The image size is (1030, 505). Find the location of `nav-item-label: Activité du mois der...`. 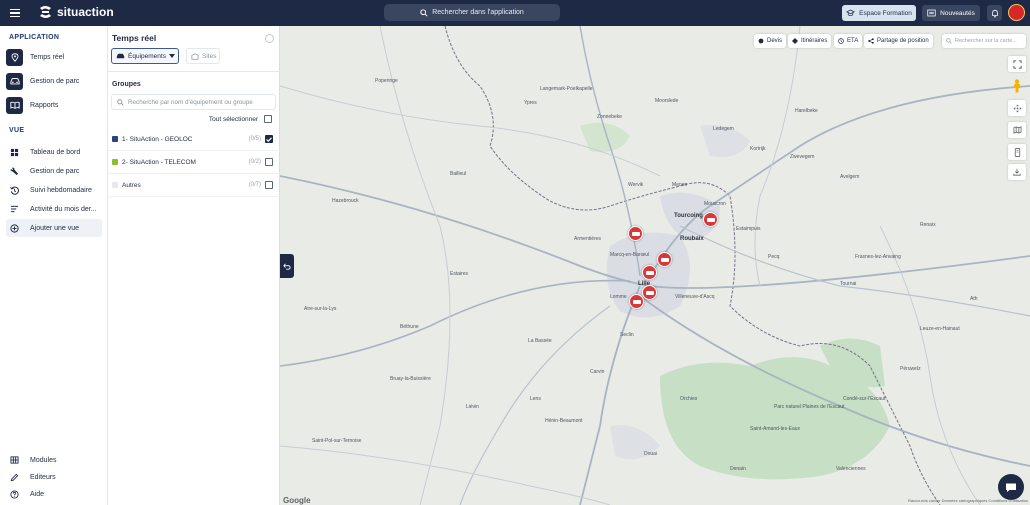

nav-item-label: Activité du mois der... is located at coordinates (63, 209).